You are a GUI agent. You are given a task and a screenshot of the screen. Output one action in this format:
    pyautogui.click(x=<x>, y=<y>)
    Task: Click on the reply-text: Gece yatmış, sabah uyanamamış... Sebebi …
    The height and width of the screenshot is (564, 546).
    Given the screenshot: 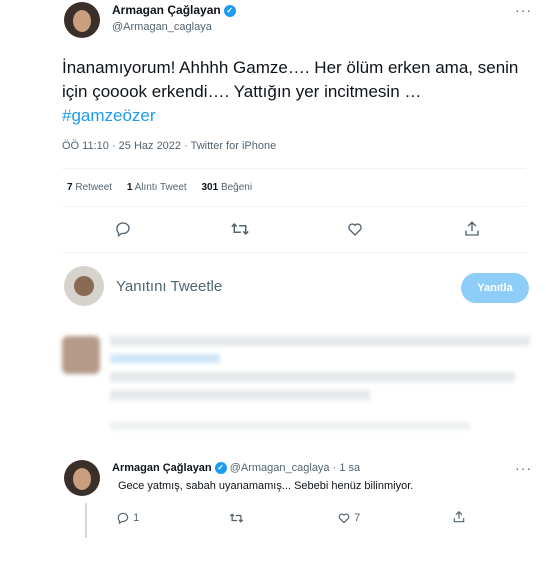 What is the action you would take?
    pyautogui.click(x=266, y=486)
    